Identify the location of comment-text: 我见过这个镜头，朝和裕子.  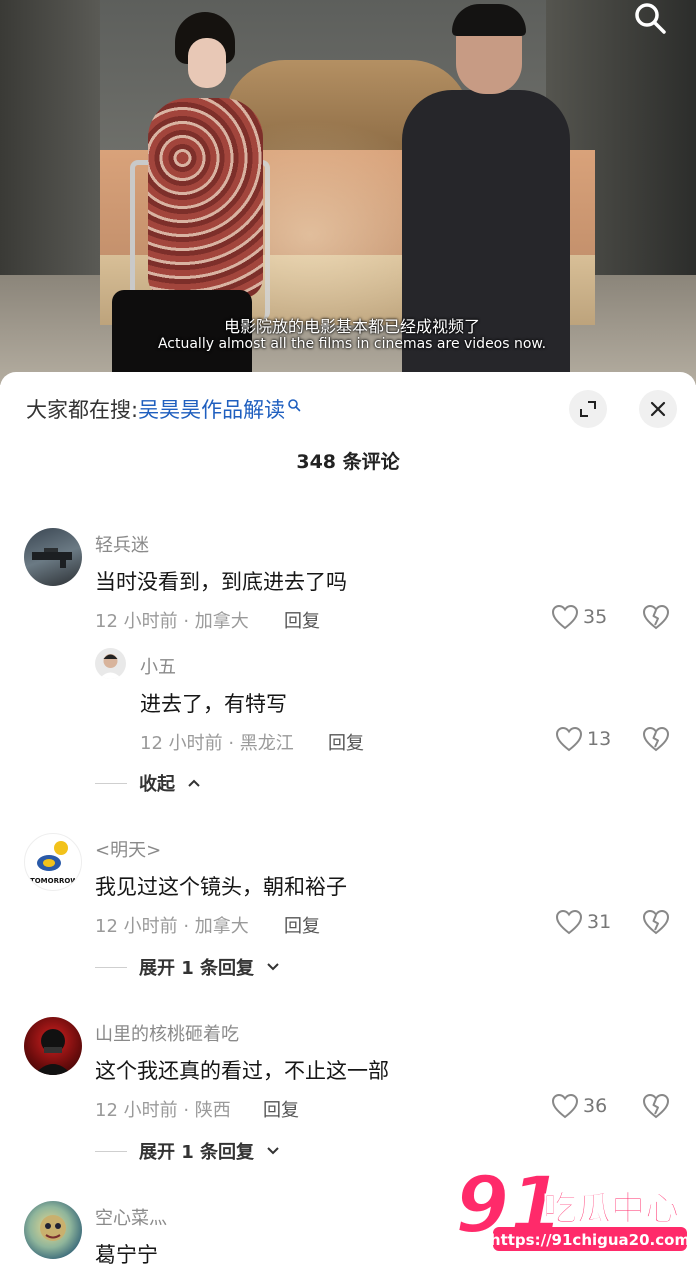
(221, 887).